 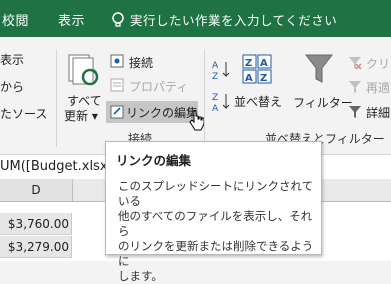 What do you see at coordinates (23, 113) in the screenshot?
I see `recent-sources-label: たソース` at bounding box center [23, 113].